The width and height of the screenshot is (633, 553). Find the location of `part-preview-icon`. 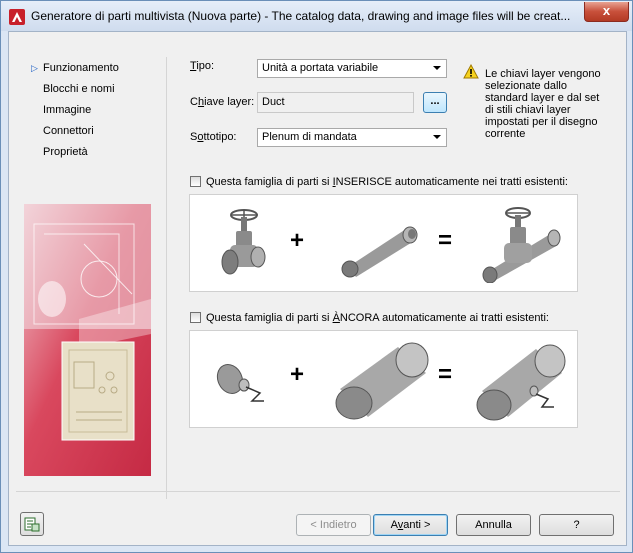

part-preview-icon is located at coordinates (32, 524).